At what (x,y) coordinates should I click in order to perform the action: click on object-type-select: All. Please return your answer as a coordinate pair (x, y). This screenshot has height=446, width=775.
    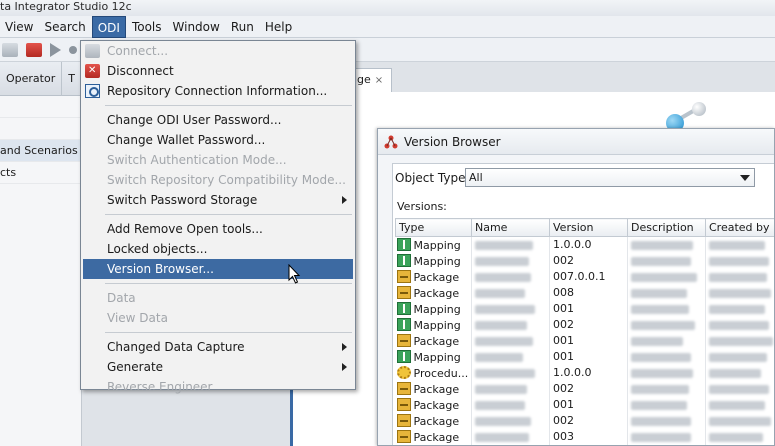
    Looking at the image, I should click on (610, 177).